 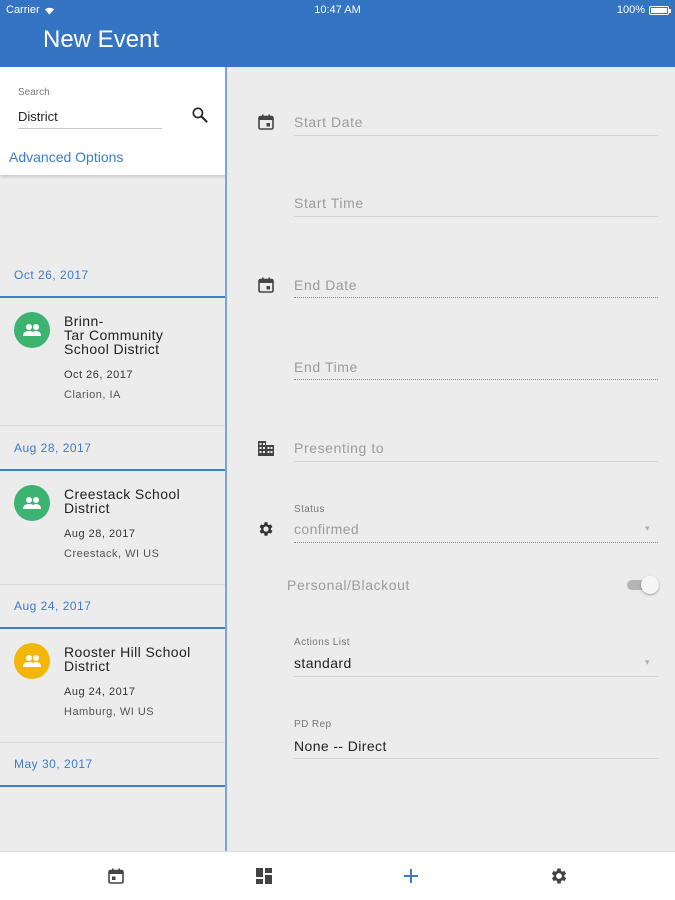 What do you see at coordinates (92, 395) in the screenshot?
I see `event-location: Clarion, IA` at bounding box center [92, 395].